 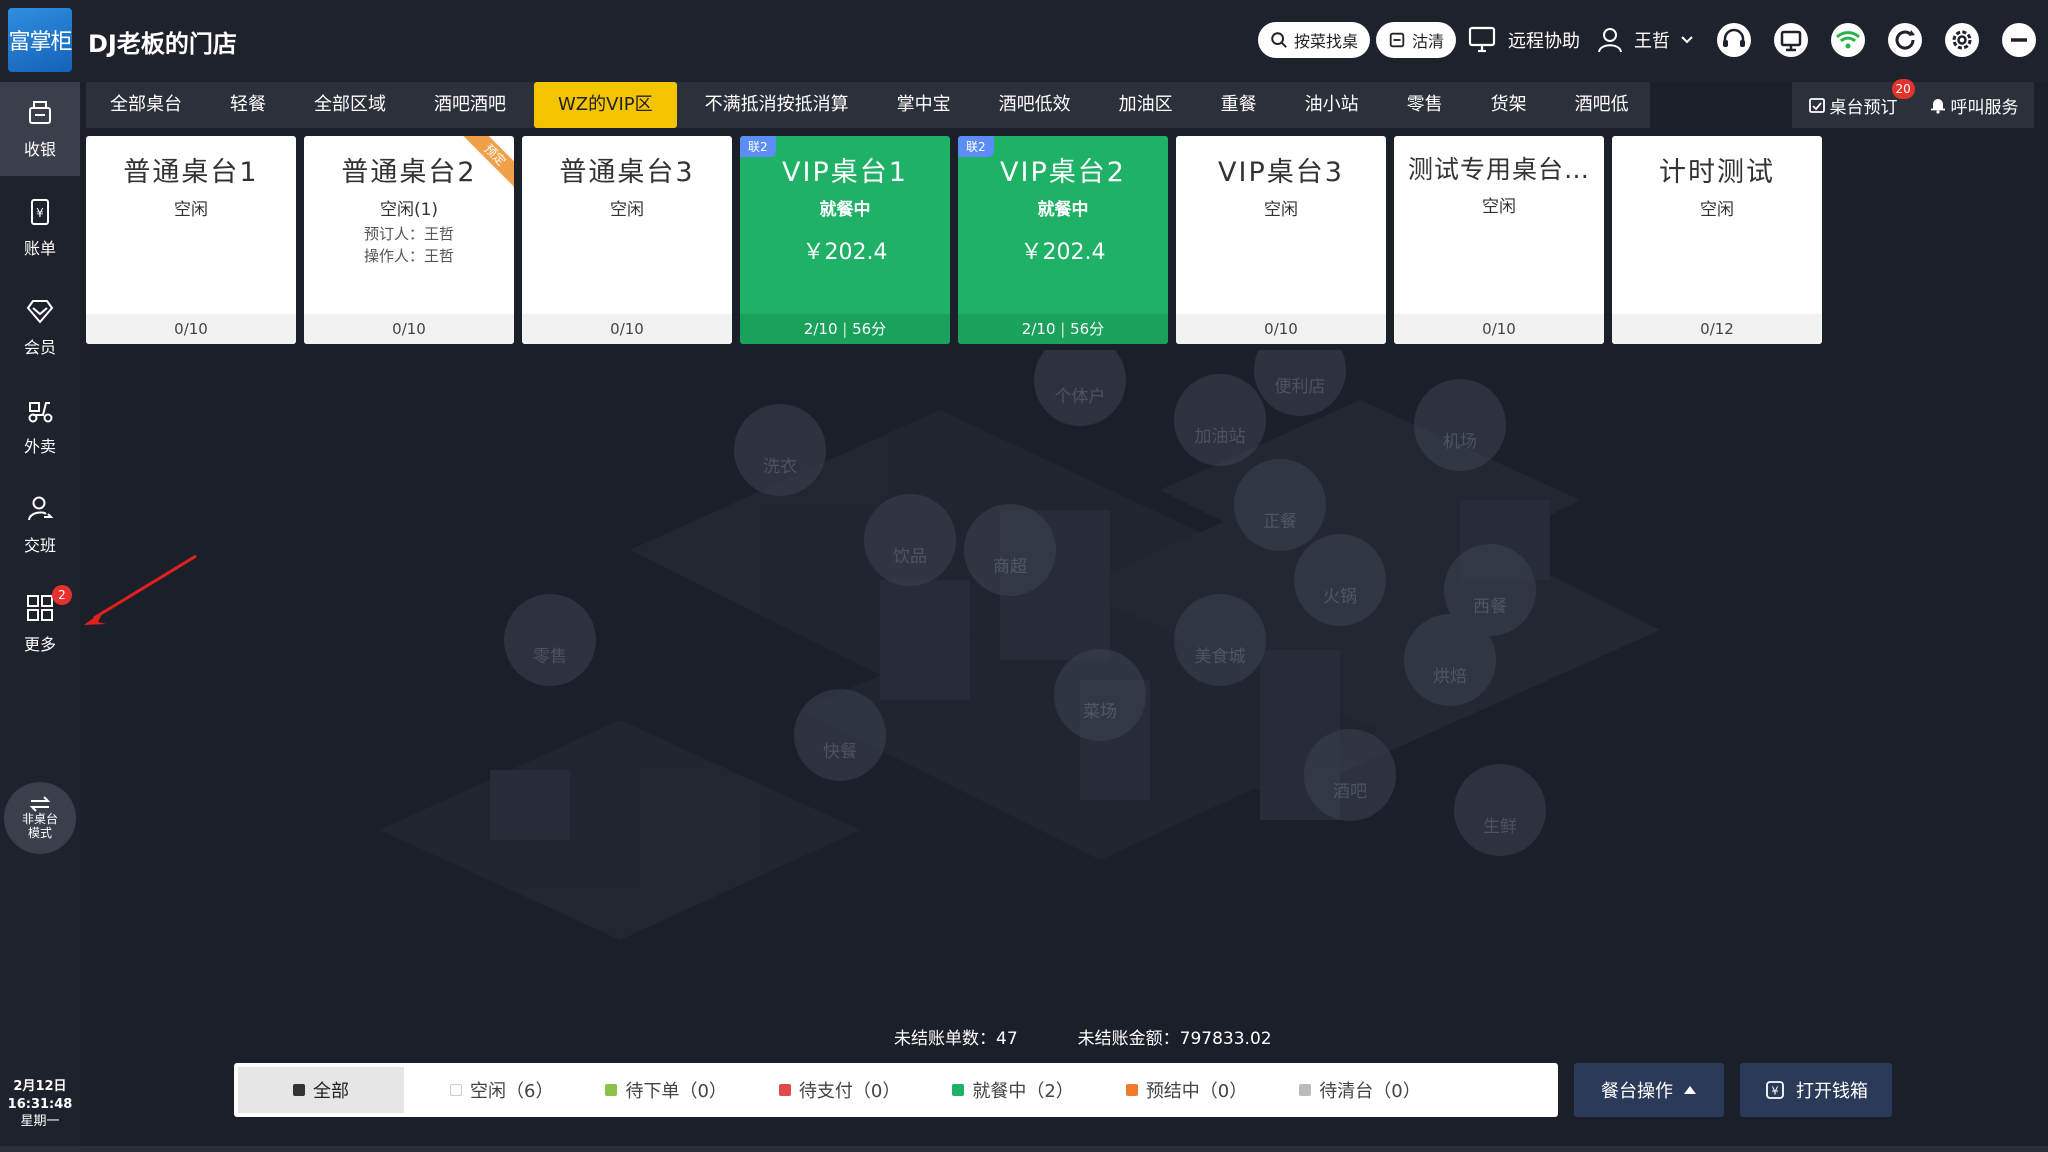 What do you see at coordinates (1359, 1090) in the screenshot?
I see `filter-pending-clean: 待清台（0）` at bounding box center [1359, 1090].